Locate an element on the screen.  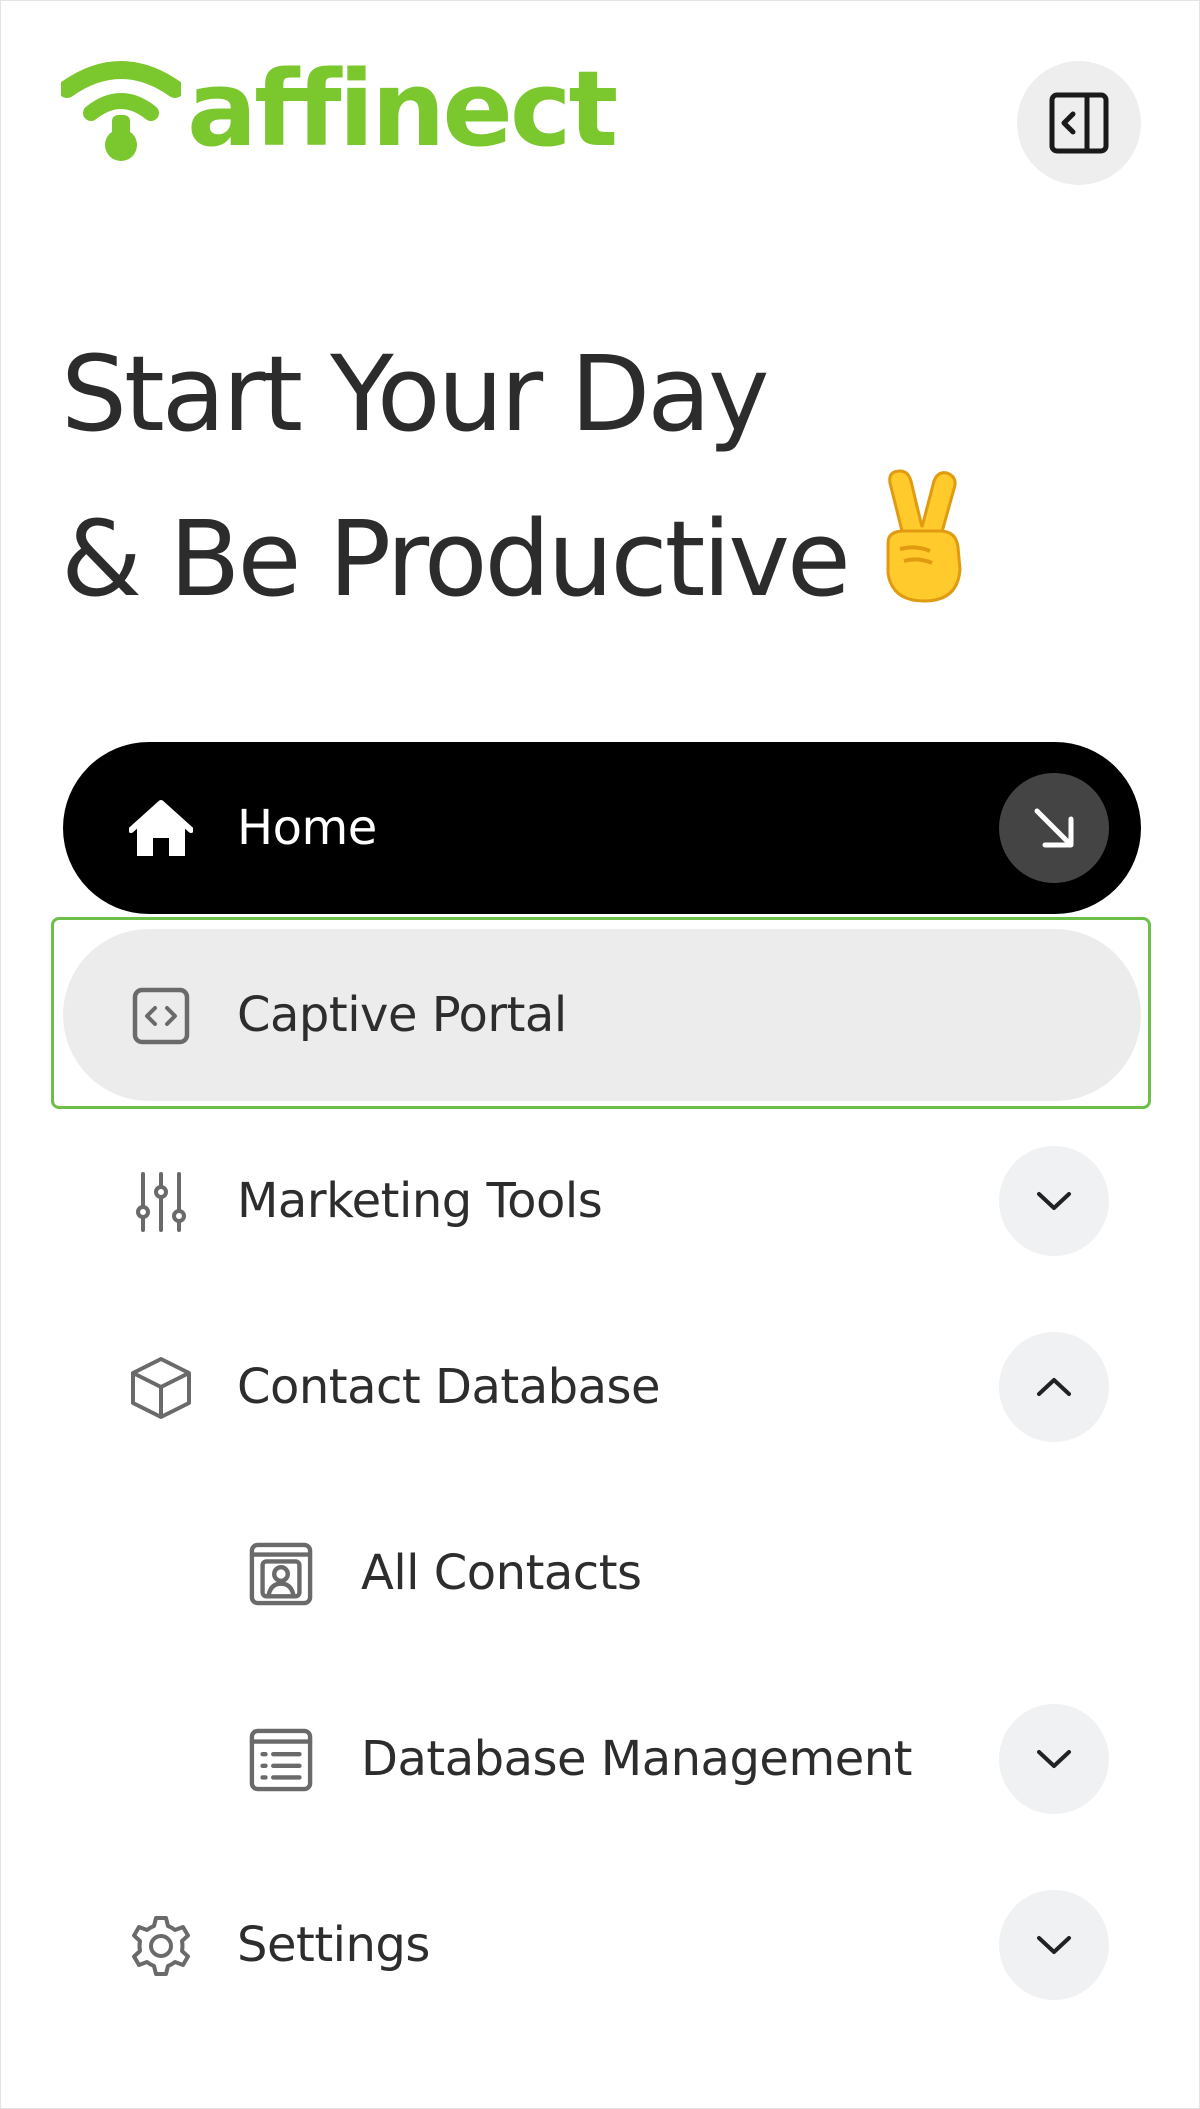
arrow-down-right-icon is located at coordinates (1054, 828).